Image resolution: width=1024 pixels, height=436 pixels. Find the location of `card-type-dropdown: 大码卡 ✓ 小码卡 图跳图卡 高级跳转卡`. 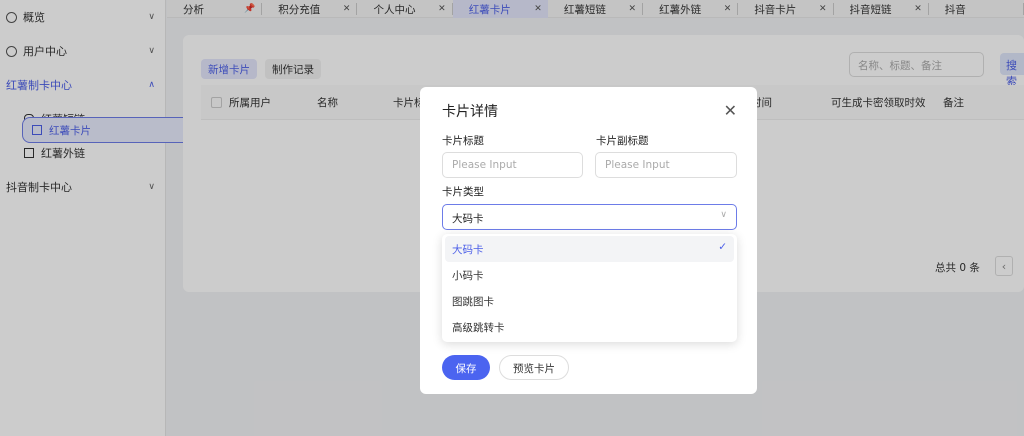

card-type-dropdown: 大码卡 ✓ 小码卡 图跳图卡 高级跳转卡 is located at coordinates (589, 288).